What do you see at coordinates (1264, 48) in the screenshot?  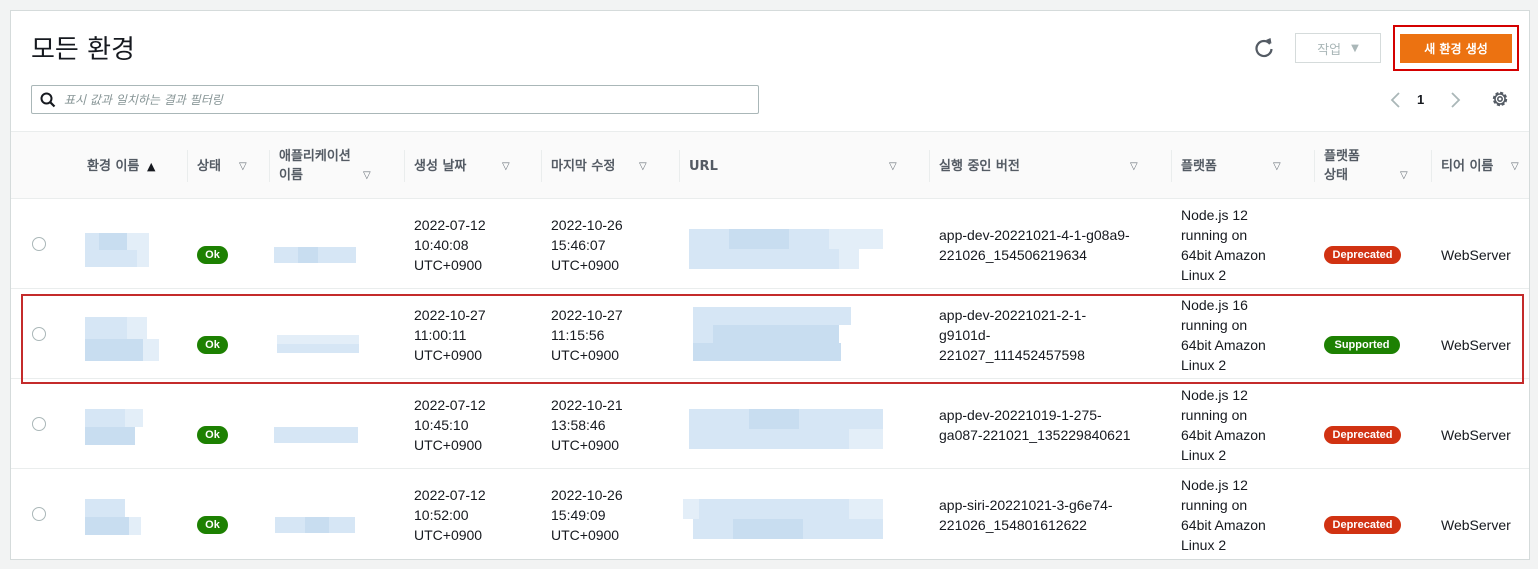 I see `refresh-icon` at bounding box center [1264, 48].